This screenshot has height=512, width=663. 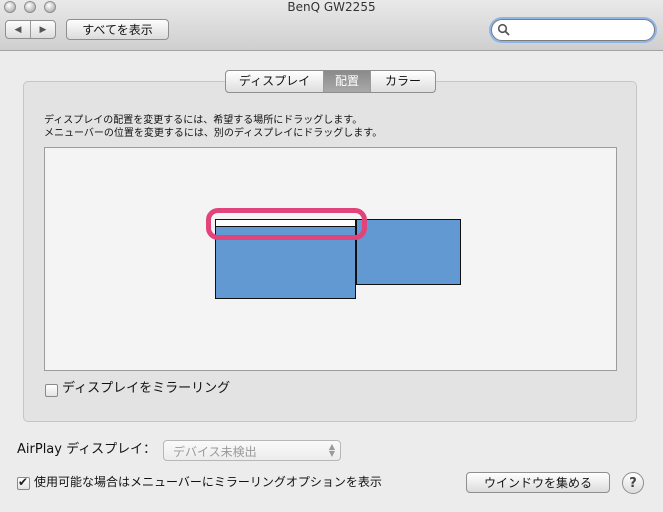 I want to click on search-field, so click(x=573, y=30).